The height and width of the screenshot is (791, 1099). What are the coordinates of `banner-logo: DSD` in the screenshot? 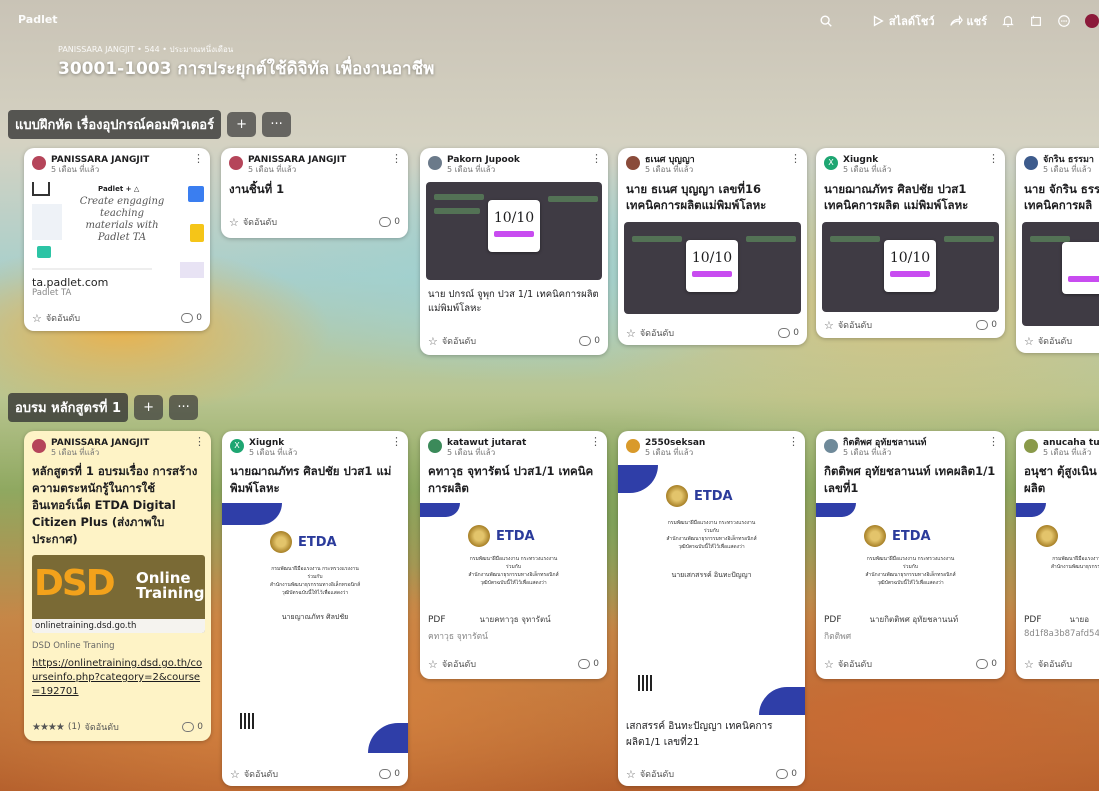 It's located at (75, 583).